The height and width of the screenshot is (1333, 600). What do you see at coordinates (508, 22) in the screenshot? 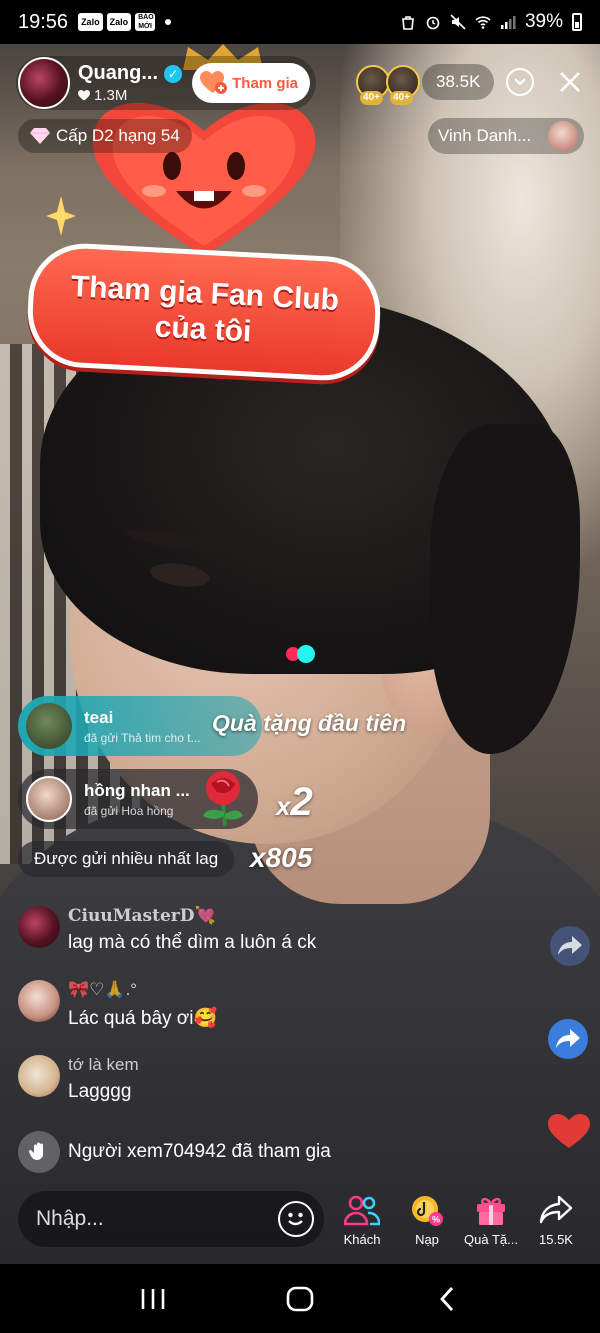
I see `signal-icon` at bounding box center [508, 22].